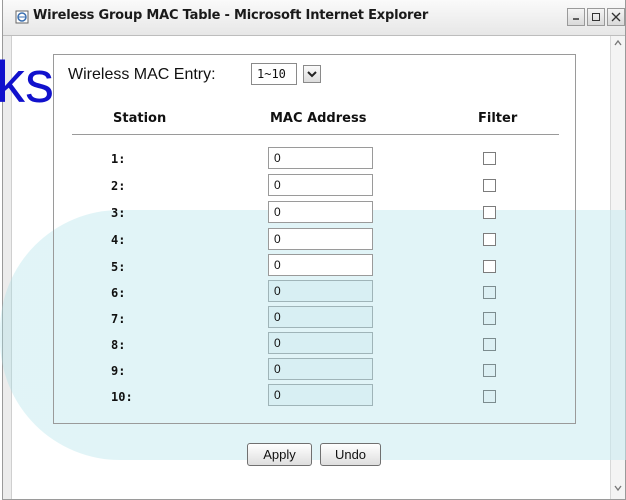 This screenshot has width=626, height=500. I want to click on minimize-icon, so click(576, 17).